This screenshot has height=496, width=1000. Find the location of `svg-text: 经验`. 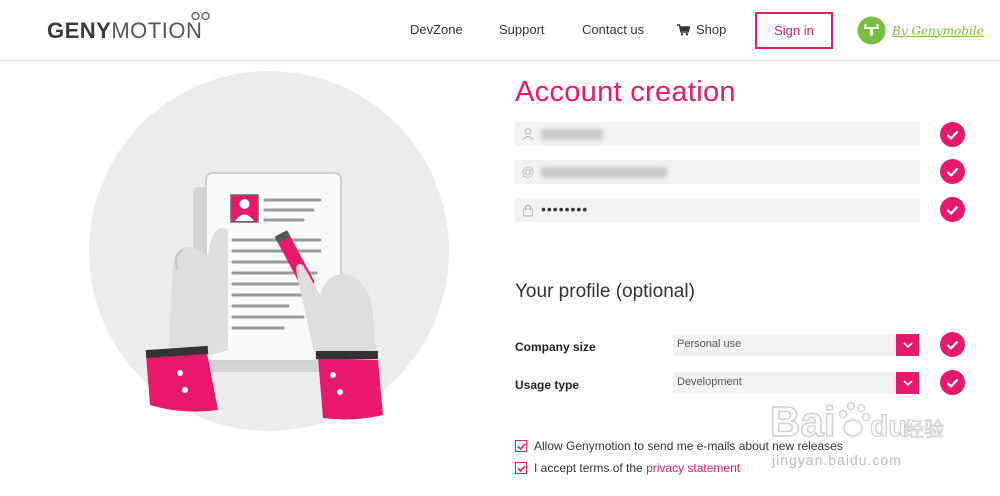

svg-text: 经验 is located at coordinates (924, 429).